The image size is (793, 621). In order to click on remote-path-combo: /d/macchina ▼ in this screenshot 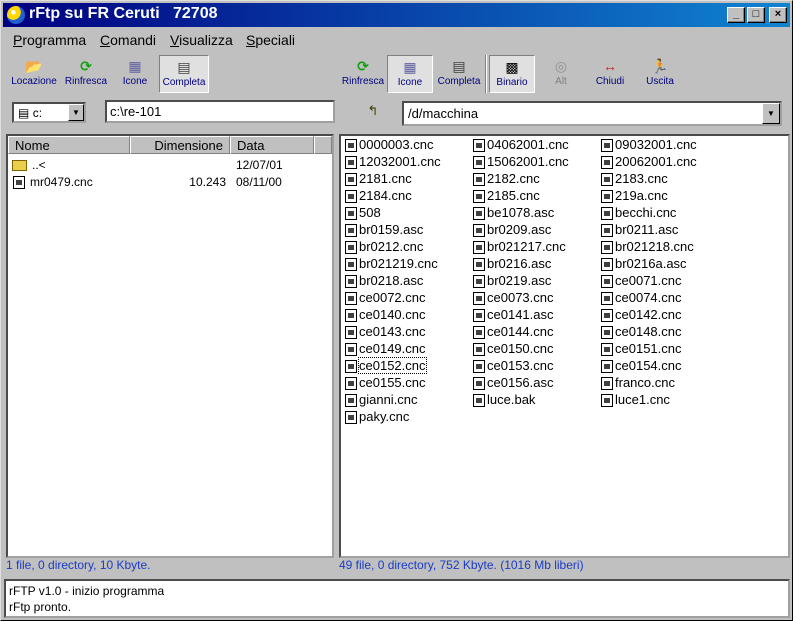, I will do `click(592, 113)`.